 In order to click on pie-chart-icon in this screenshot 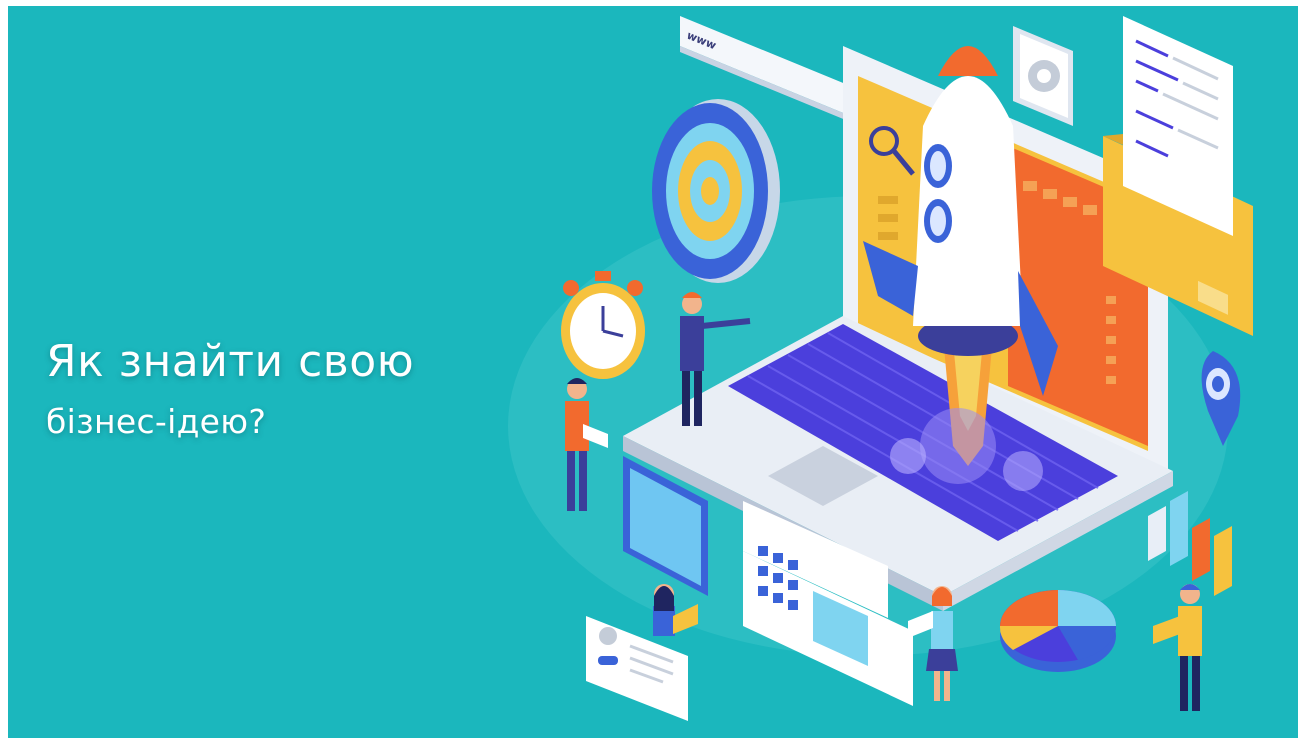, I will do `click(1058, 631)`.